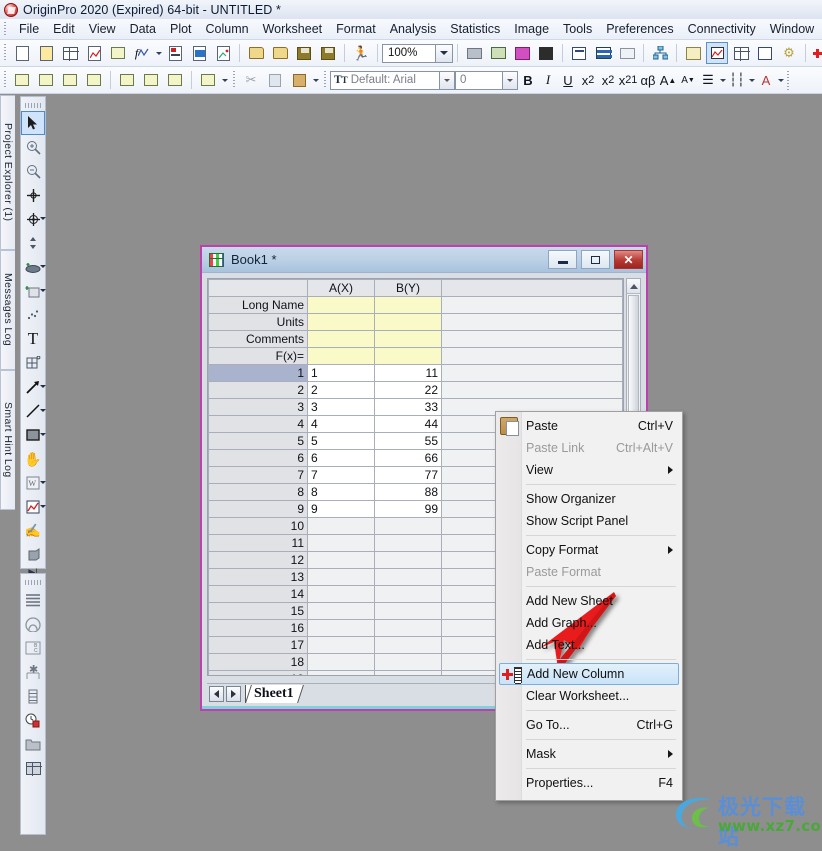  Describe the element at coordinates (766, 80) in the screenshot. I see `font-color-button: A` at that location.